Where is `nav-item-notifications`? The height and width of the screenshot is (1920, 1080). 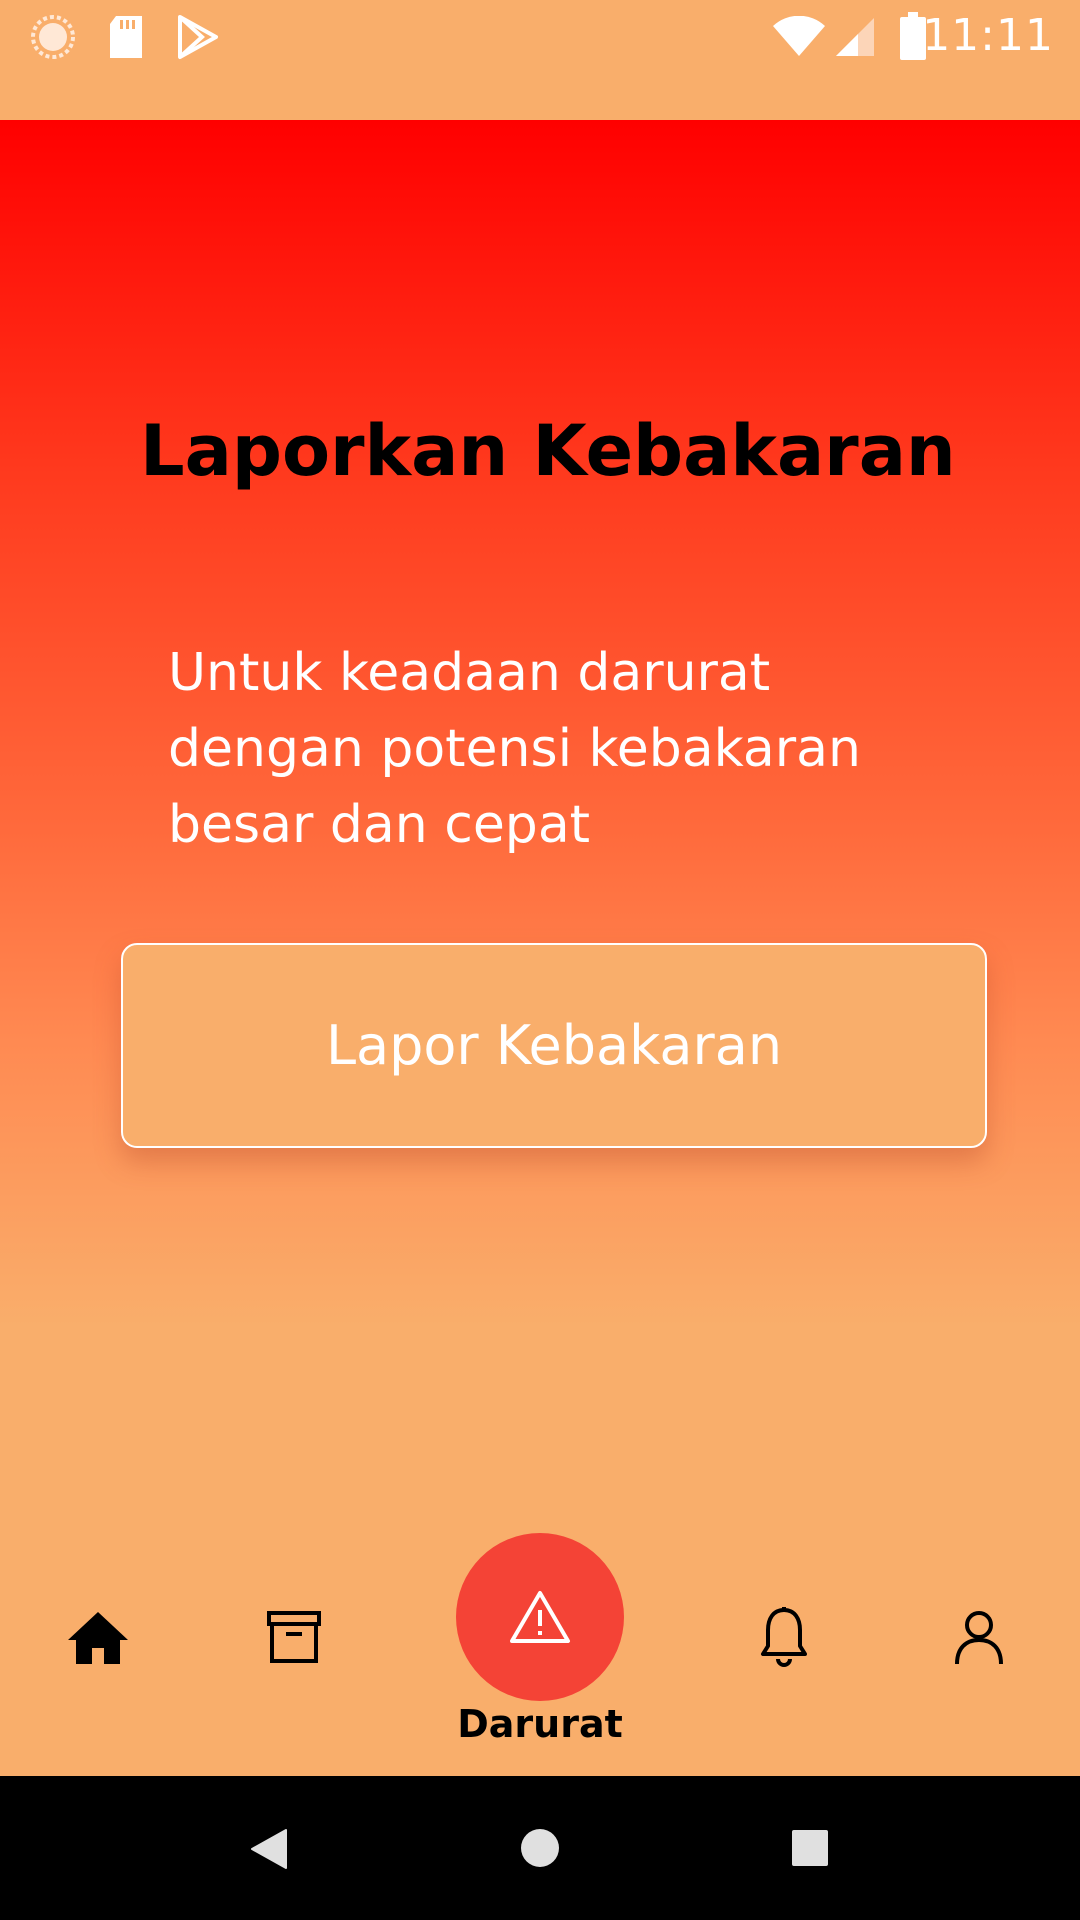 nav-item-notifications is located at coordinates (784, 1637).